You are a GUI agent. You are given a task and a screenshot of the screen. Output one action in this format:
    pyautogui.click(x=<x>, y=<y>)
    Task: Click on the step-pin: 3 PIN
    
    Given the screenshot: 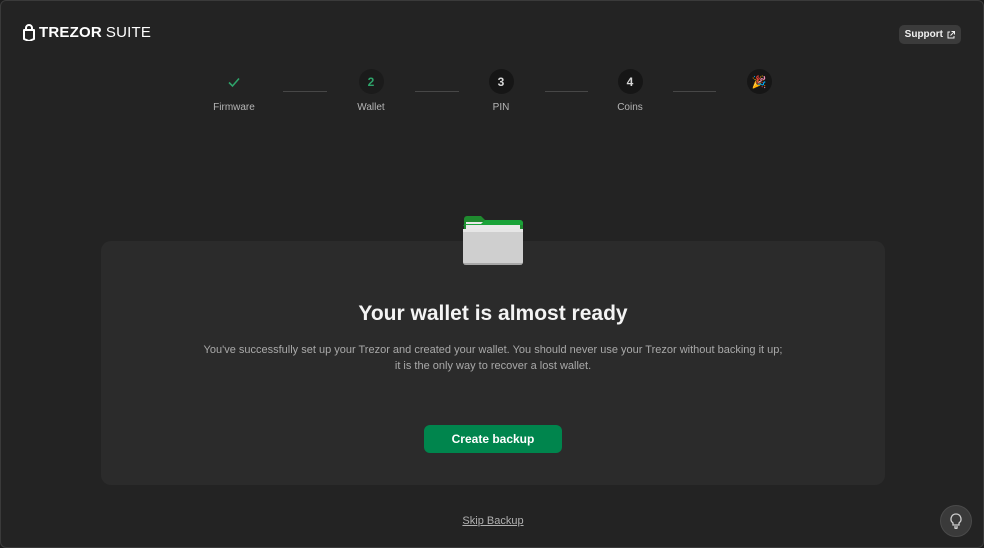 What is the action you would take?
    pyautogui.click(x=501, y=91)
    